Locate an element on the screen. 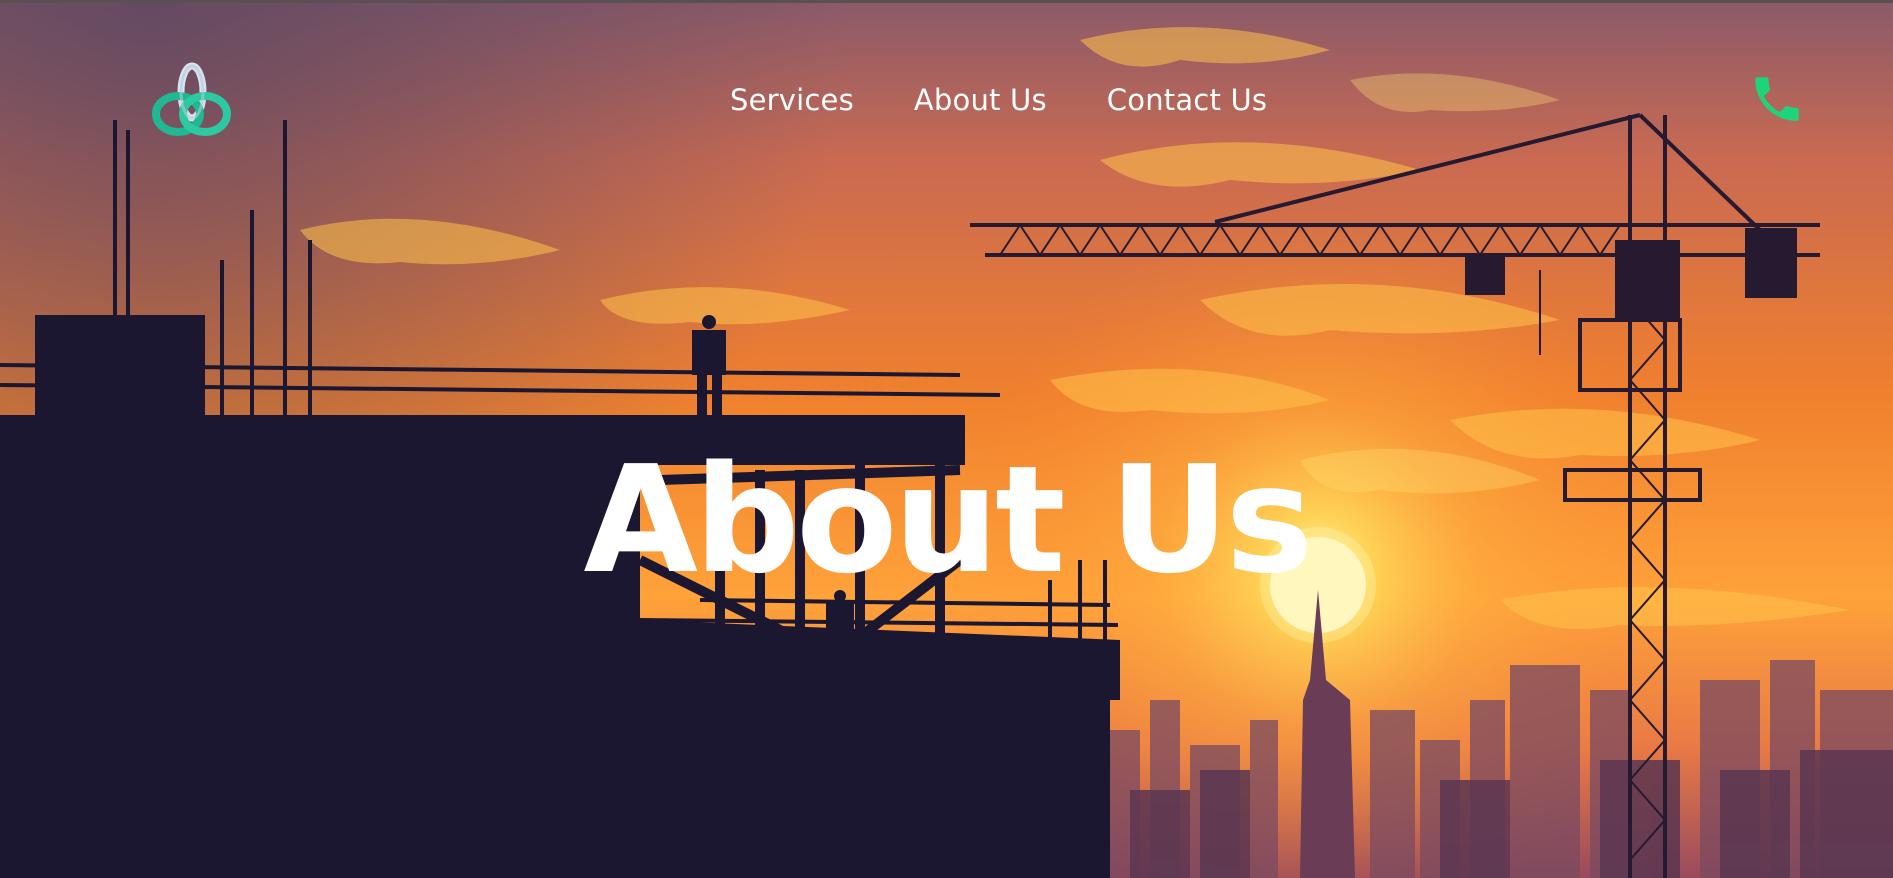 The width and height of the screenshot is (1893, 878). nav-contact-us: Contact Us is located at coordinates (1187, 100).